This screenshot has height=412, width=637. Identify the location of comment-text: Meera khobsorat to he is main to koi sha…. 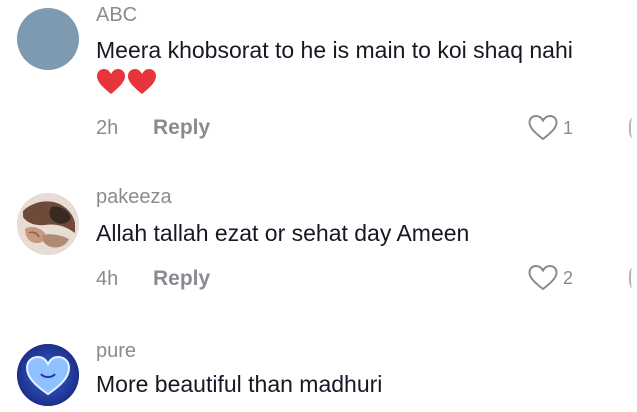
(334, 50).